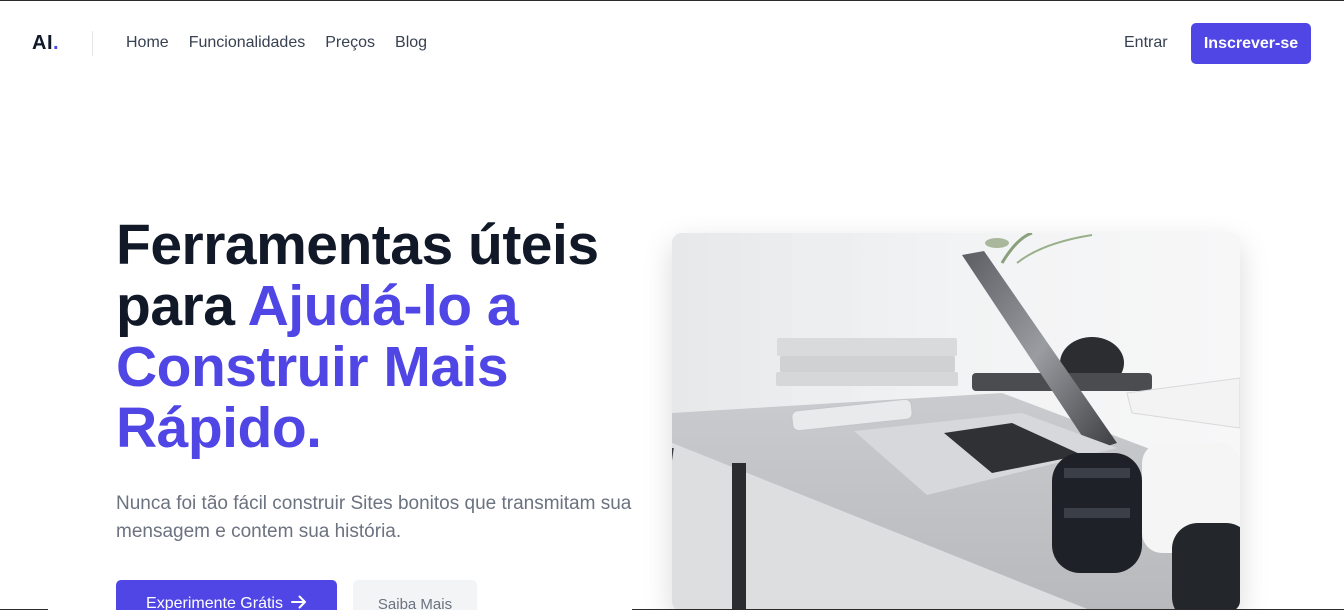 This screenshot has width=1344, height=610. I want to click on nav-link-precos: Preços, so click(350, 43).